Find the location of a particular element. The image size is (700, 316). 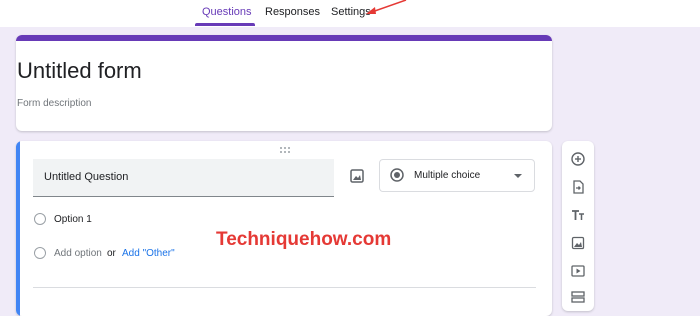

form-title: Untitled form is located at coordinates (79, 71).